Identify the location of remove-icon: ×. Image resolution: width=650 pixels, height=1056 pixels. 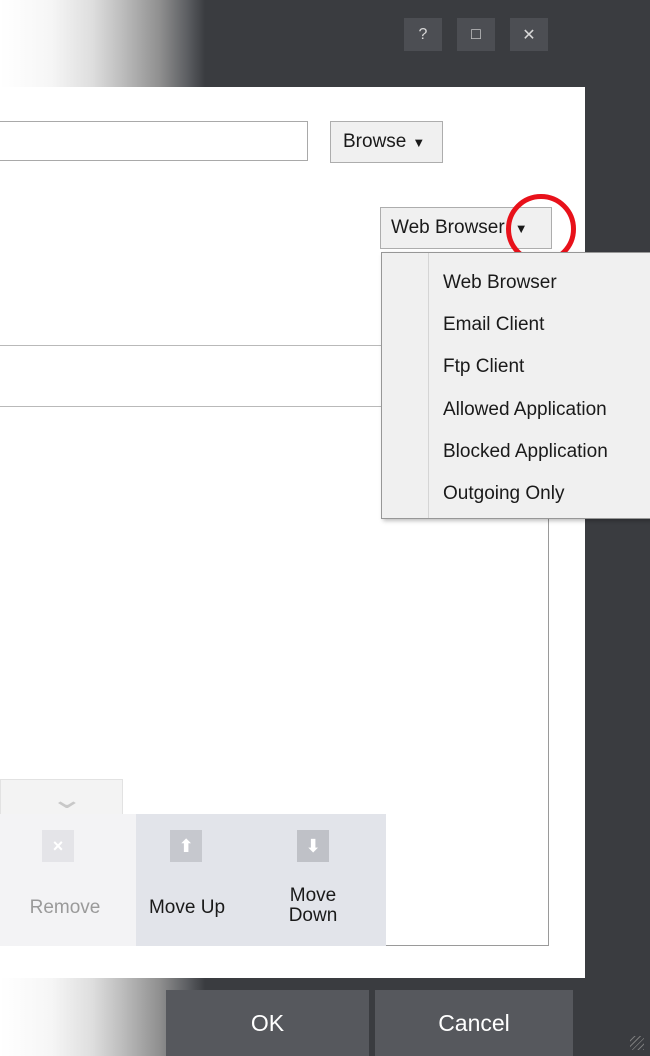
(58, 846).